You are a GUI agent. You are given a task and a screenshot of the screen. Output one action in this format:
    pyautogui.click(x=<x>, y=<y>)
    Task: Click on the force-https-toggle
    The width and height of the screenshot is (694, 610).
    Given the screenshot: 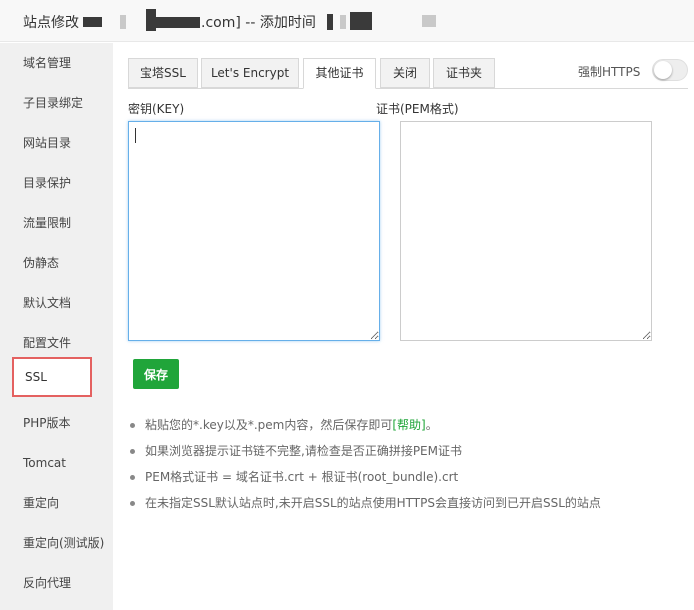 What is the action you would take?
    pyautogui.click(x=670, y=70)
    